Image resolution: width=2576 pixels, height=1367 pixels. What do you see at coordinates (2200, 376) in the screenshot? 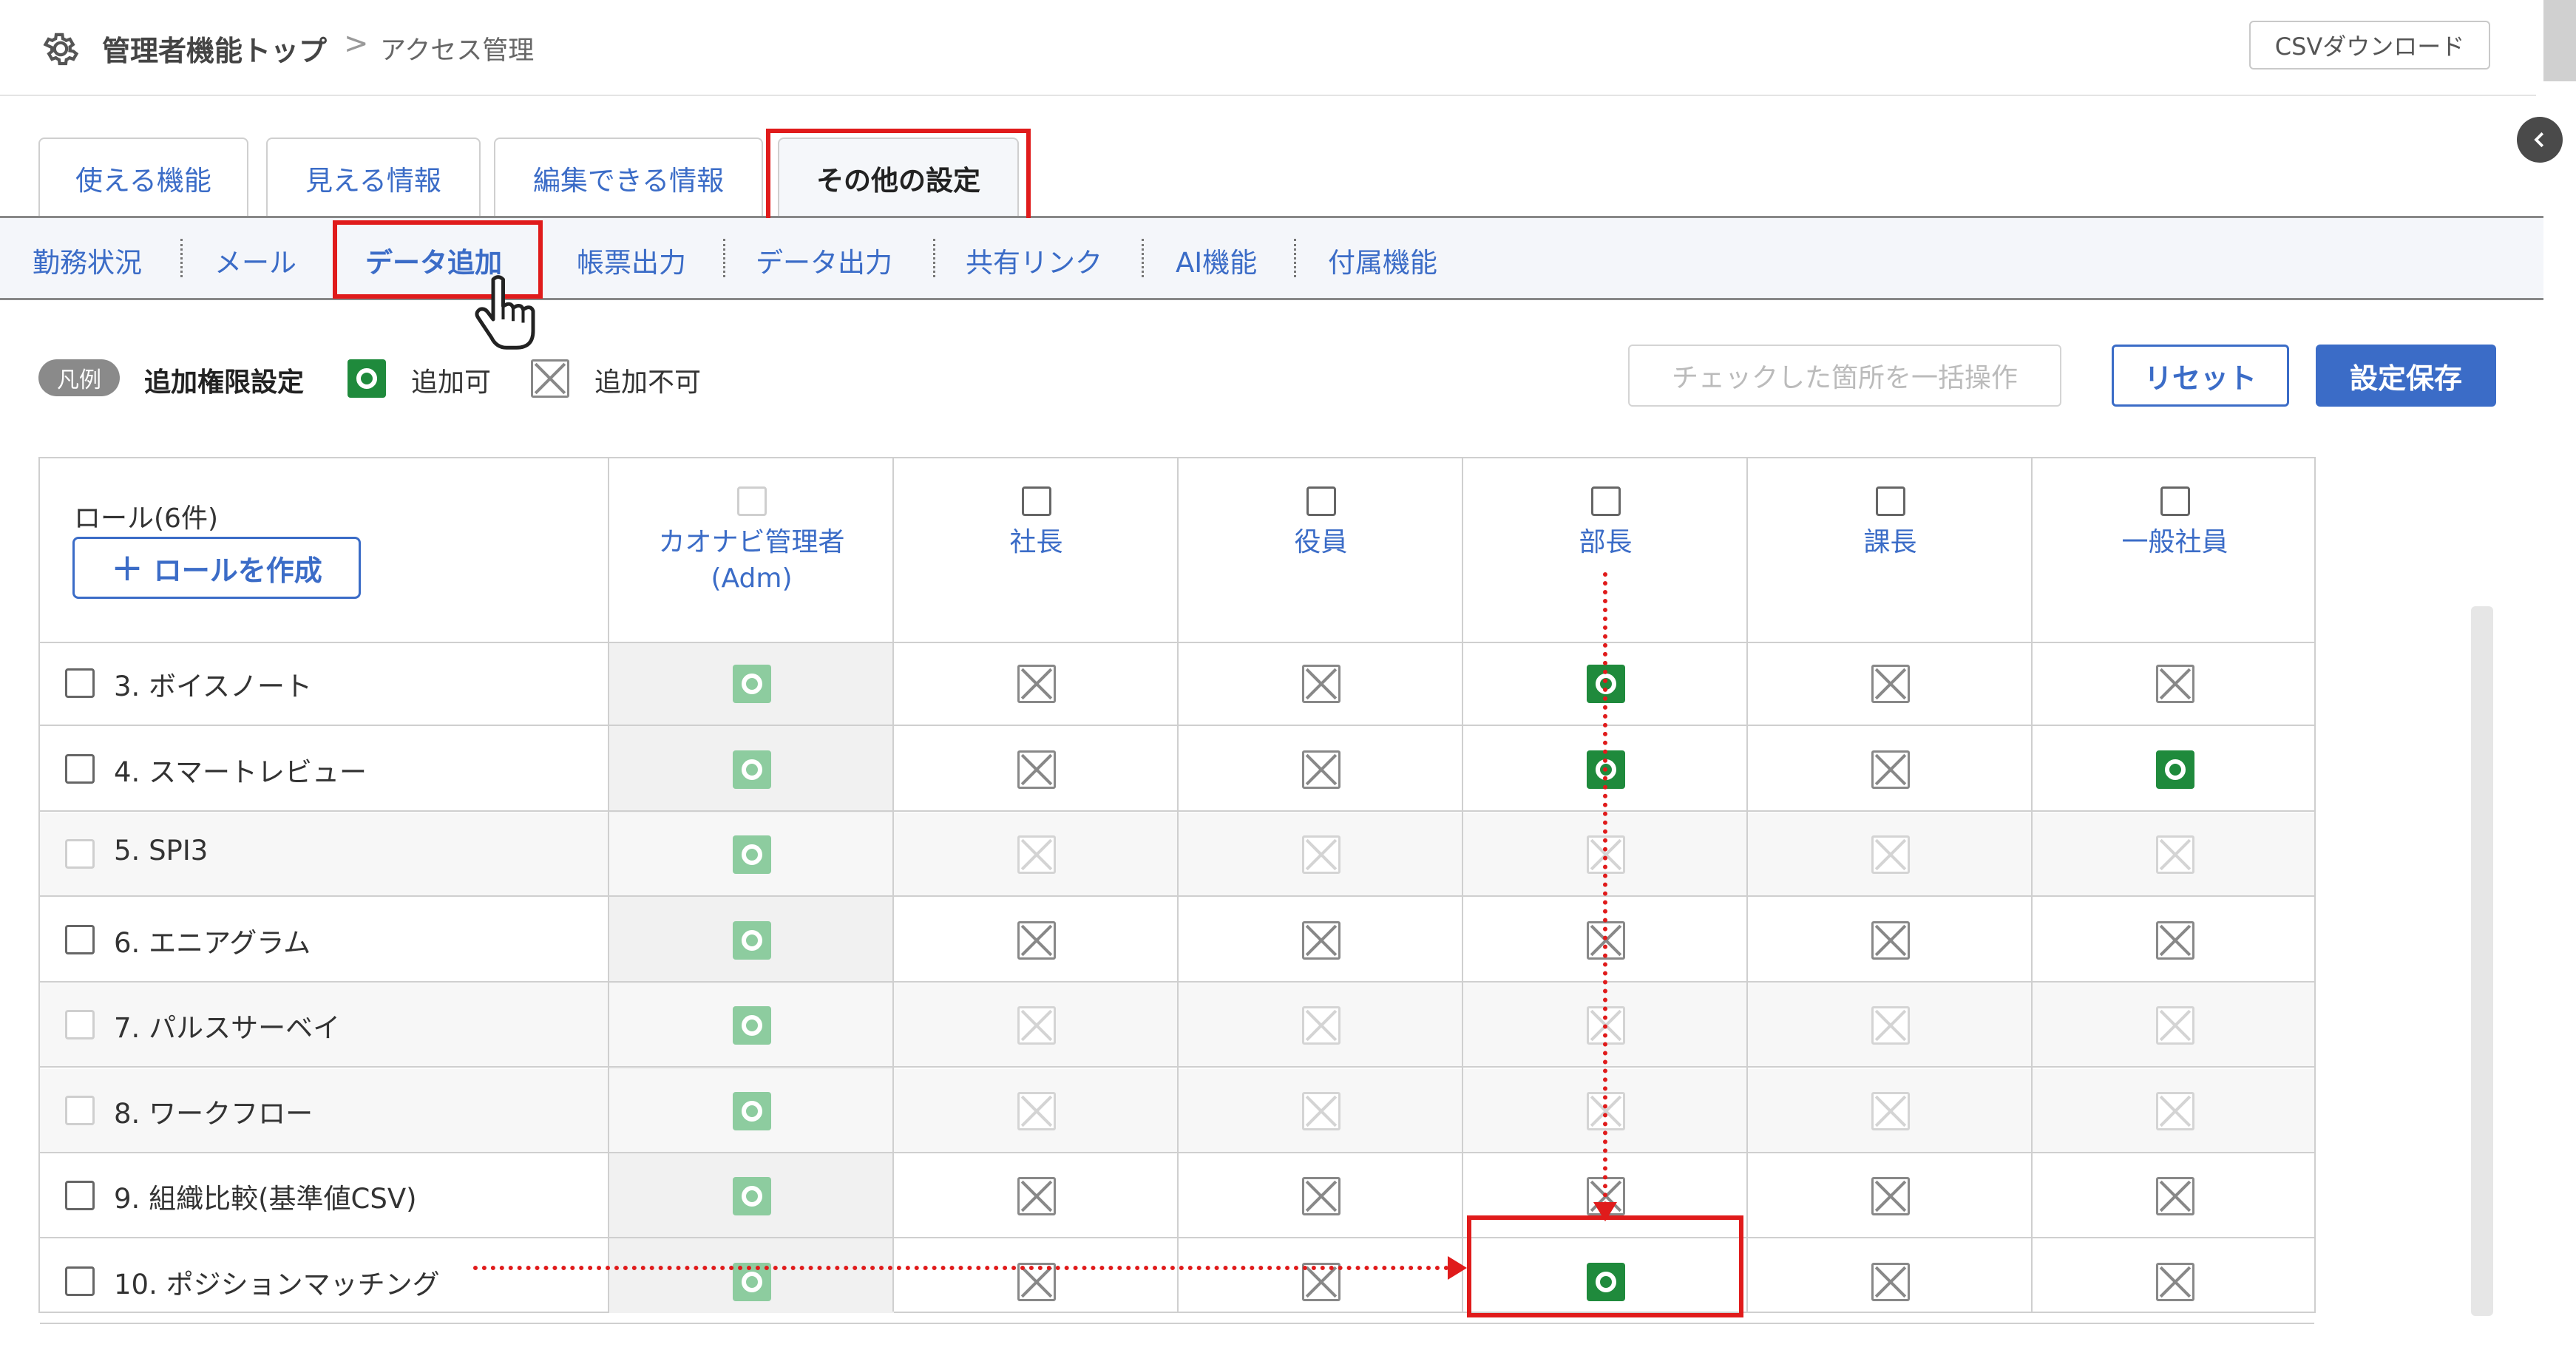
I see `reset-button: リセット` at bounding box center [2200, 376].